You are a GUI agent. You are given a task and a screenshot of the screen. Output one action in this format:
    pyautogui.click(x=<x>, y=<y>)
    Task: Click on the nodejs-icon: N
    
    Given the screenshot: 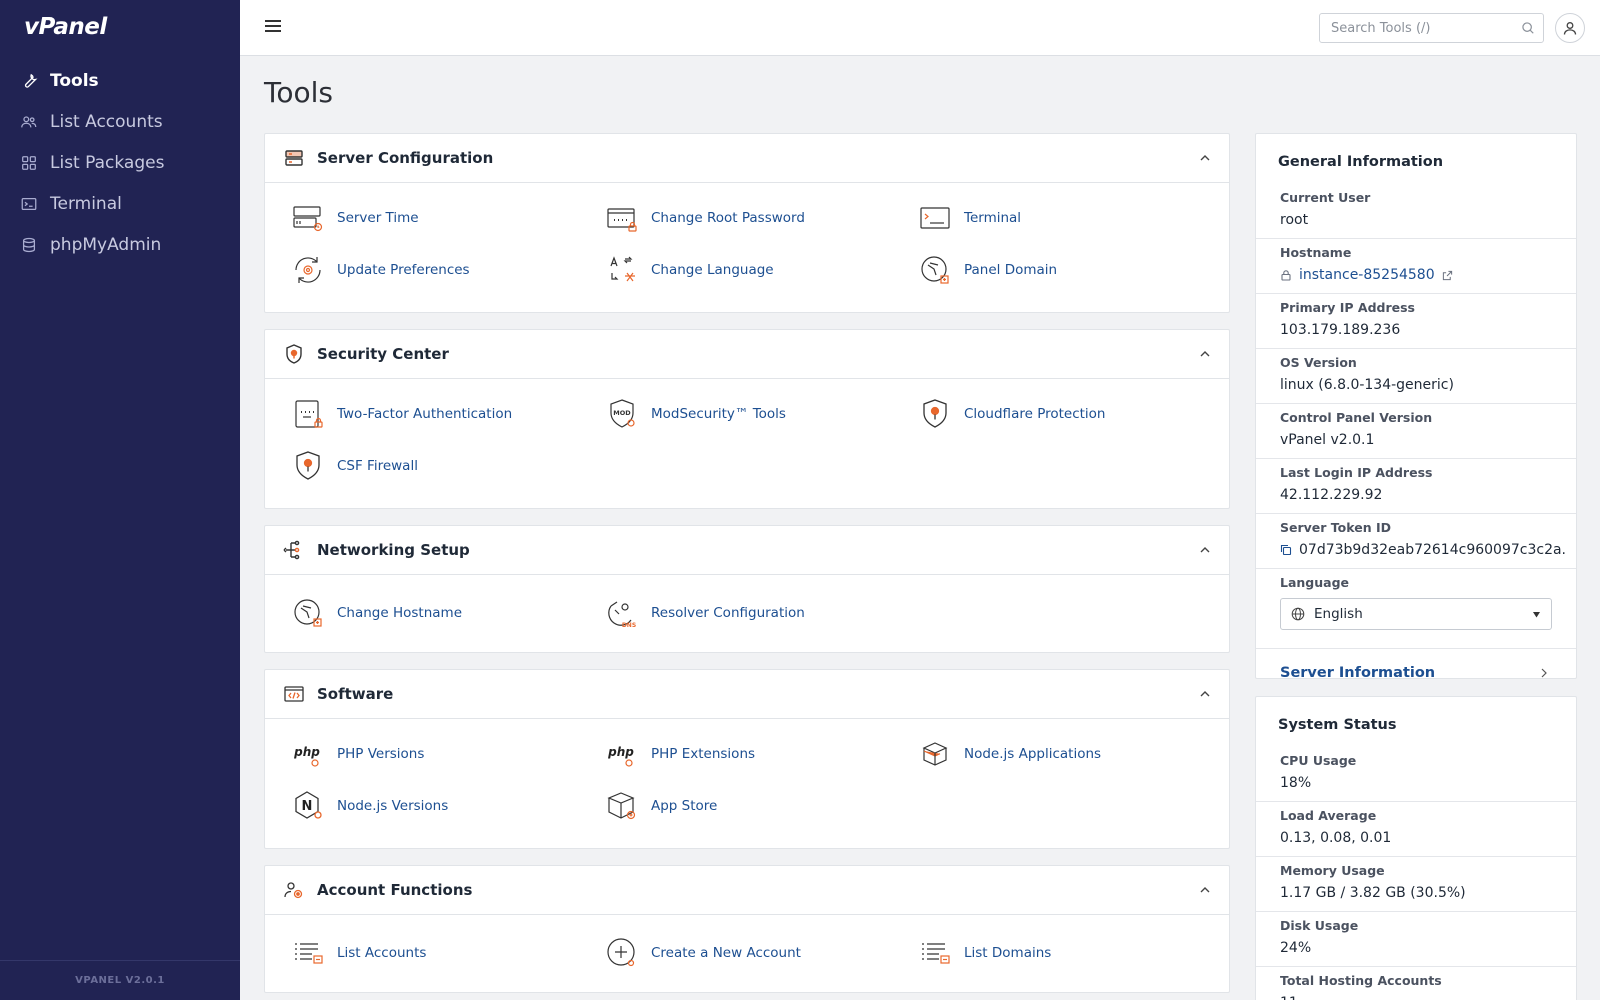 What is the action you would take?
    pyautogui.click(x=308, y=805)
    